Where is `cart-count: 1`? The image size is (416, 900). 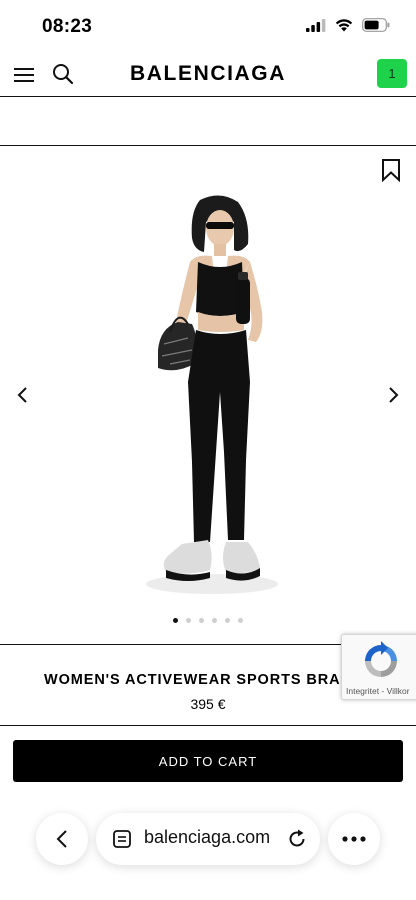 cart-count: 1 is located at coordinates (392, 73).